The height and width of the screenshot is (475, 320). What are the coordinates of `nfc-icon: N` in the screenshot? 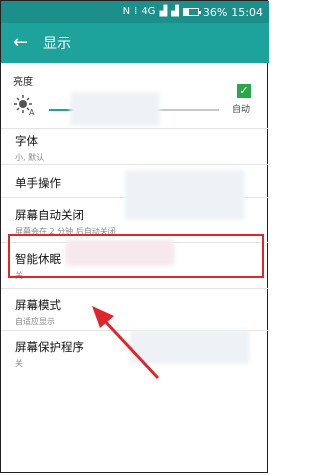 It's located at (126, 11).